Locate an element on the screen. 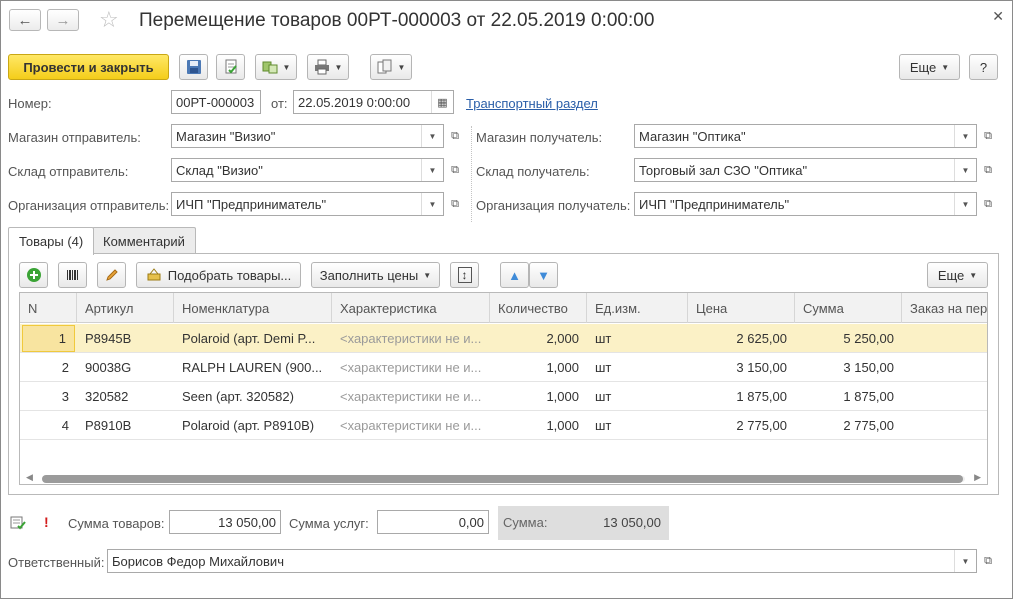 Image resolution: width=1013 pixels, height=599 pixels. scroll-right-icon: ▶ is located at coordinates (977, 477).